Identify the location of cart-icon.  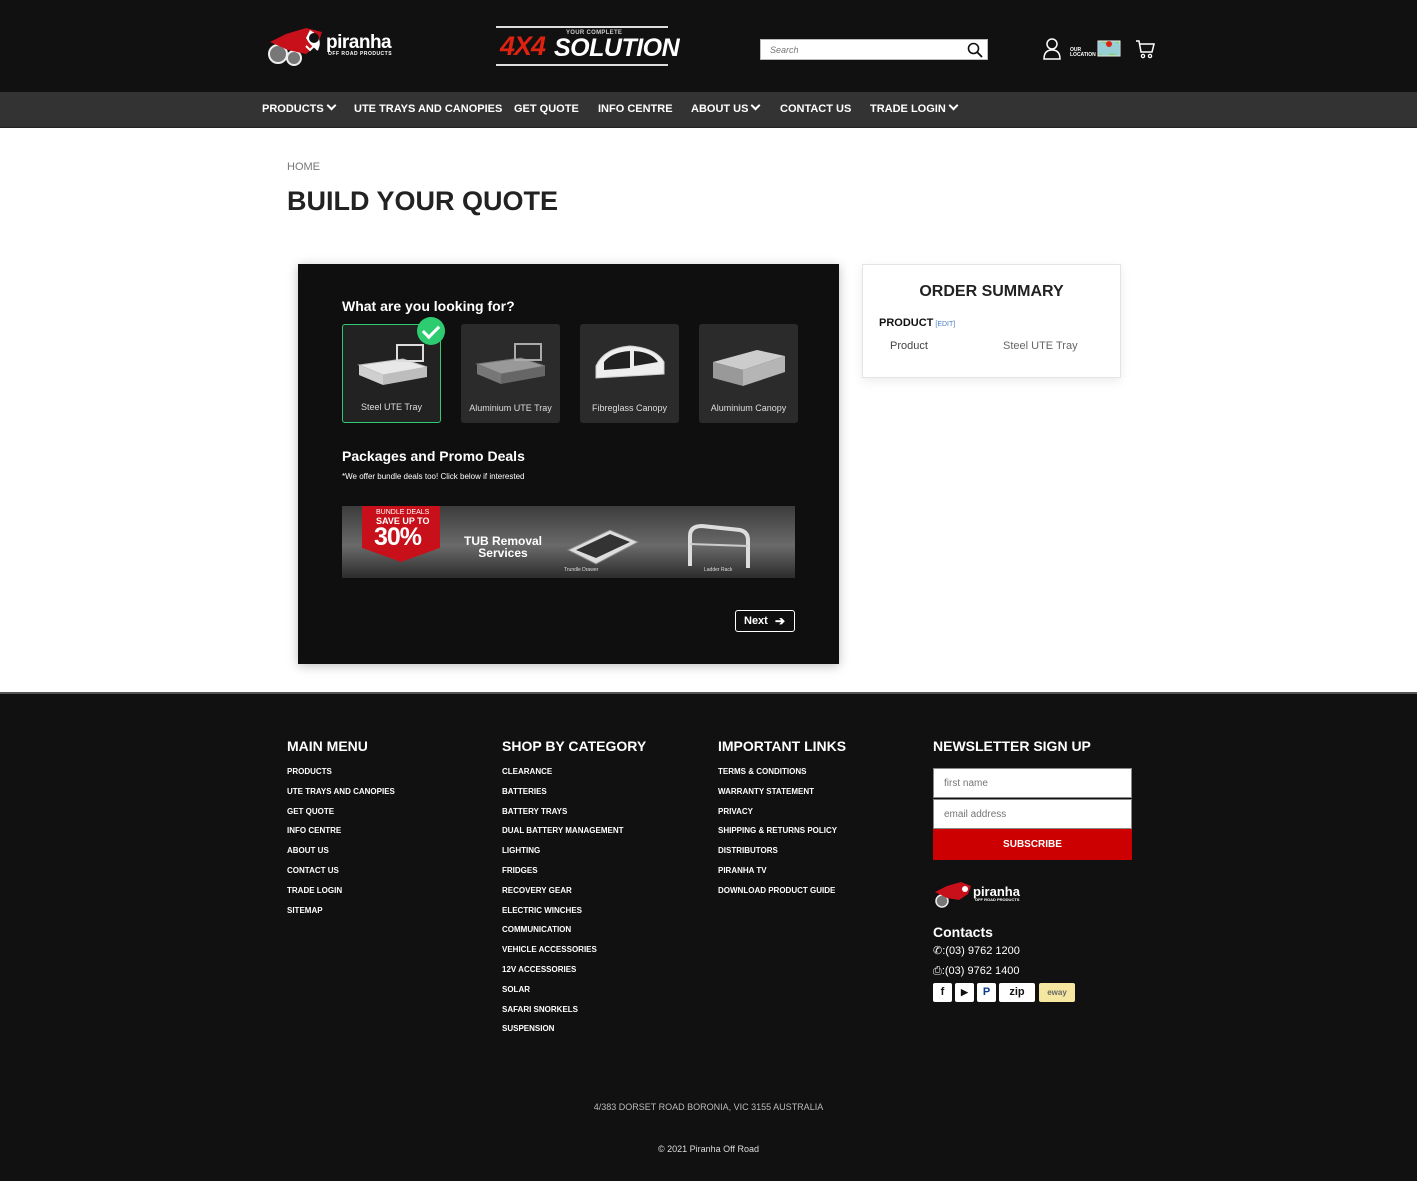
(1145, 49).